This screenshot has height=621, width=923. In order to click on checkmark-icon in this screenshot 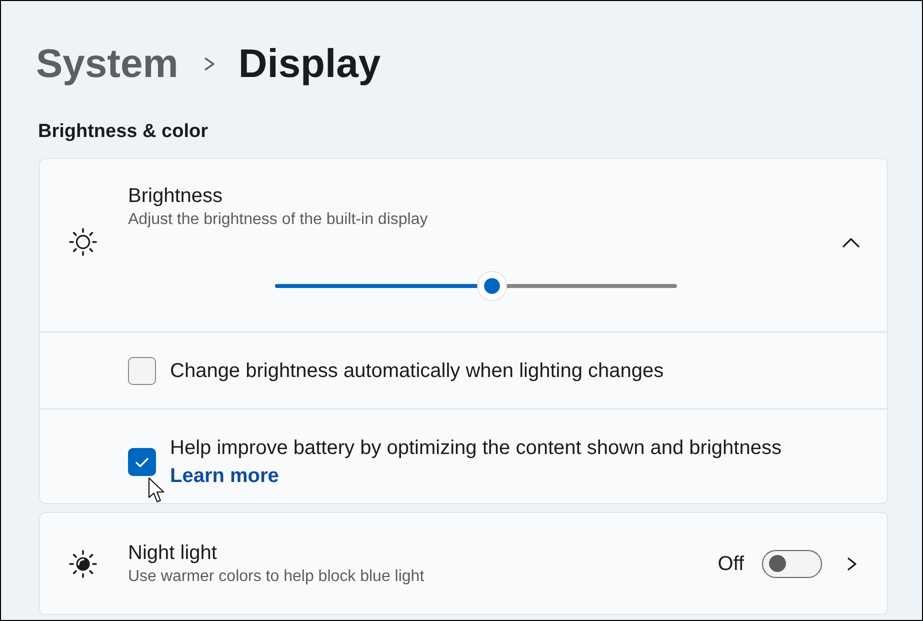, I will do `click(142, 462)`.